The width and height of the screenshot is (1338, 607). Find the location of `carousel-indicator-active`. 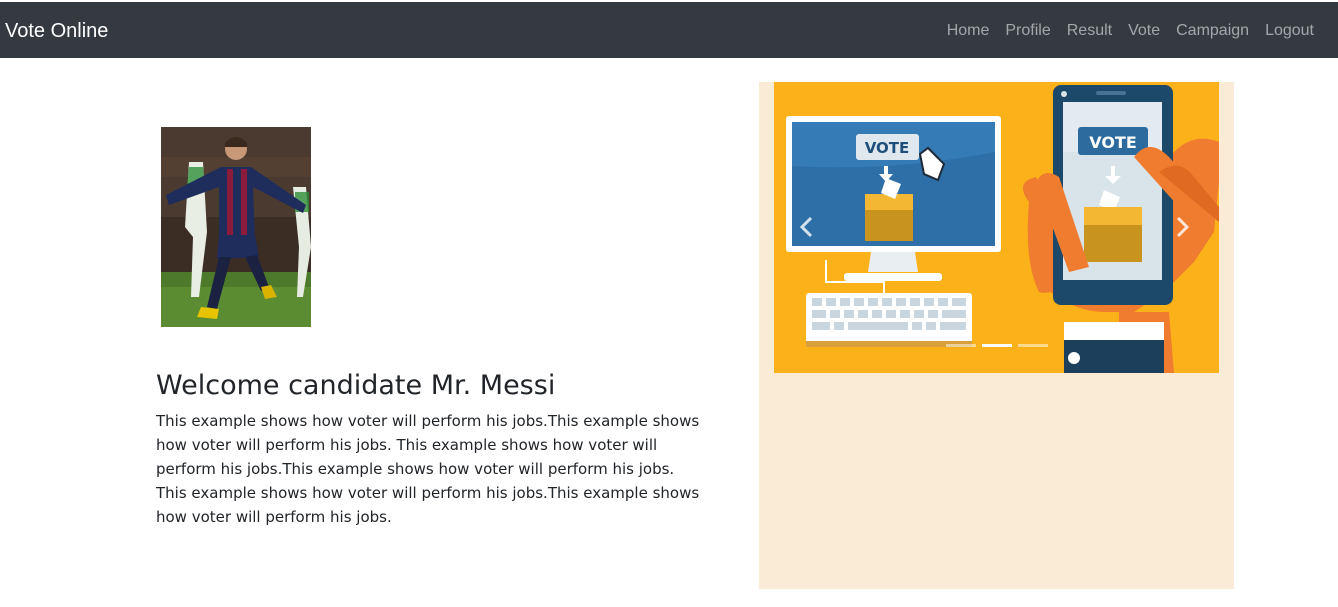

carousel-indicator-active is located at coordinates (997, 345).